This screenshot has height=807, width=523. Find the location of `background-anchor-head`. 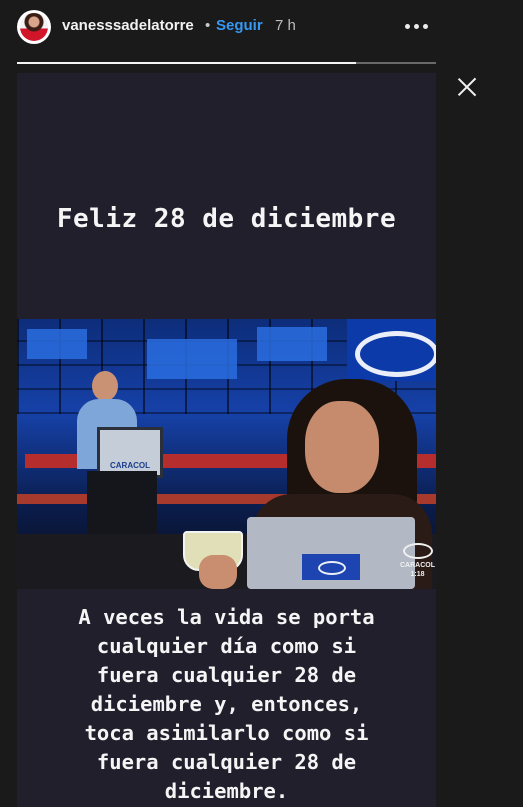

background-anchor-head is located at coordinates (105, 386).